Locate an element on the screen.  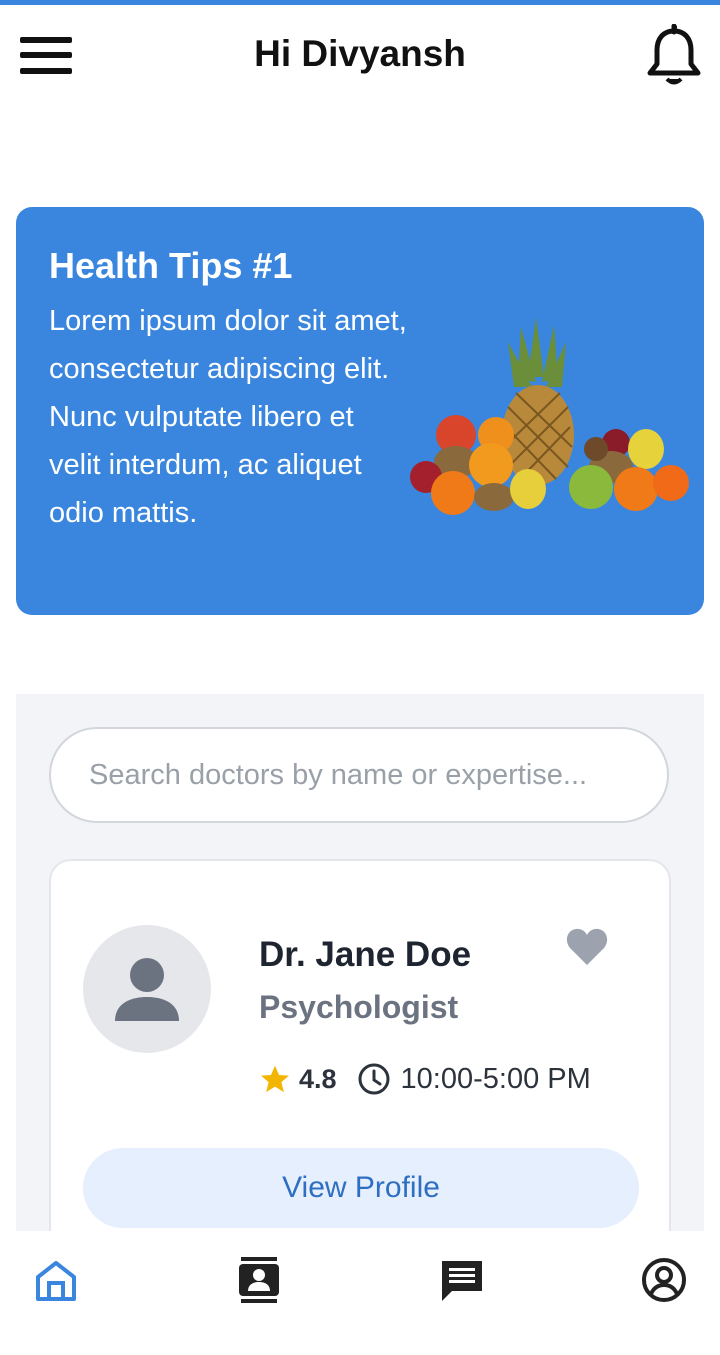
clock-icon is located at coordinates (374, 1079).